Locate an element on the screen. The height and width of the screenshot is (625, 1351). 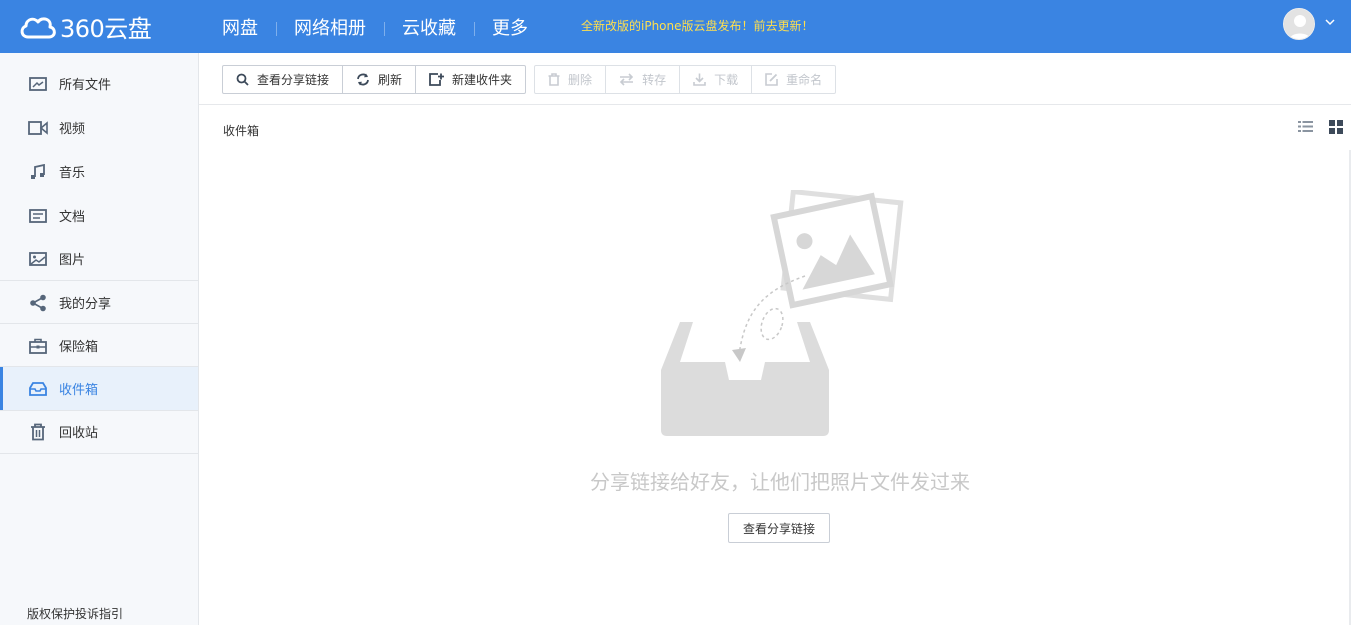
inbox-icon is located at coordinates (38, 389).